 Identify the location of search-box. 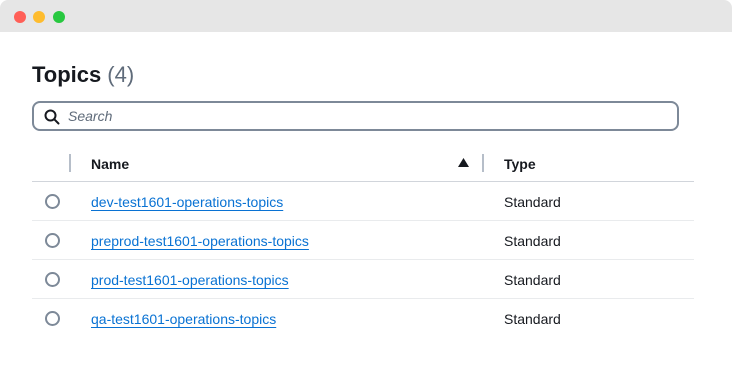
(355, 116).